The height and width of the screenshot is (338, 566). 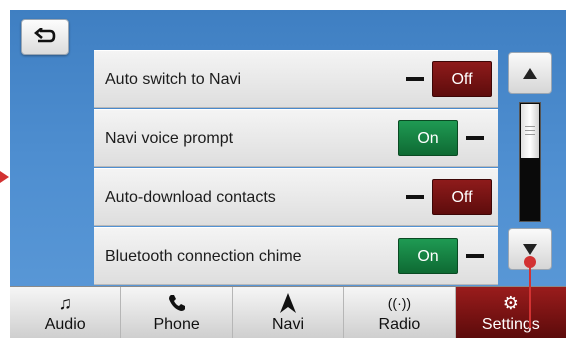 I want to click on triangle-up-icon, so click(x=530, y=73).